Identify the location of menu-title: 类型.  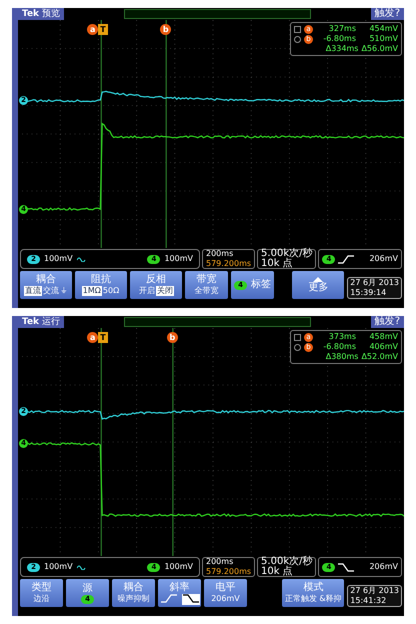
(42, 588).